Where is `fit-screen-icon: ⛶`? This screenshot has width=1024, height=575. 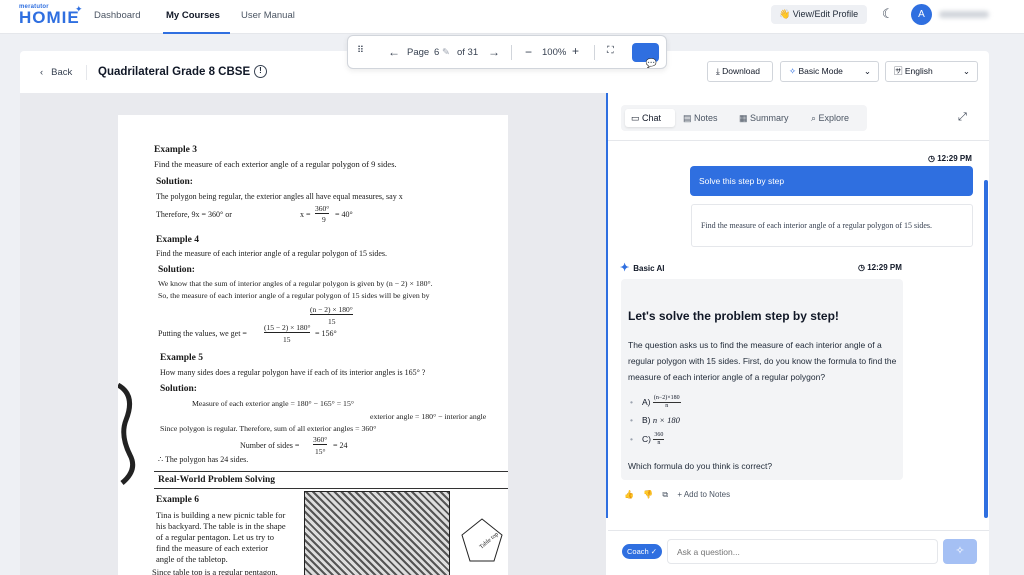 fit-screen-icon: ⛶ is located at coordinates (610, 50).